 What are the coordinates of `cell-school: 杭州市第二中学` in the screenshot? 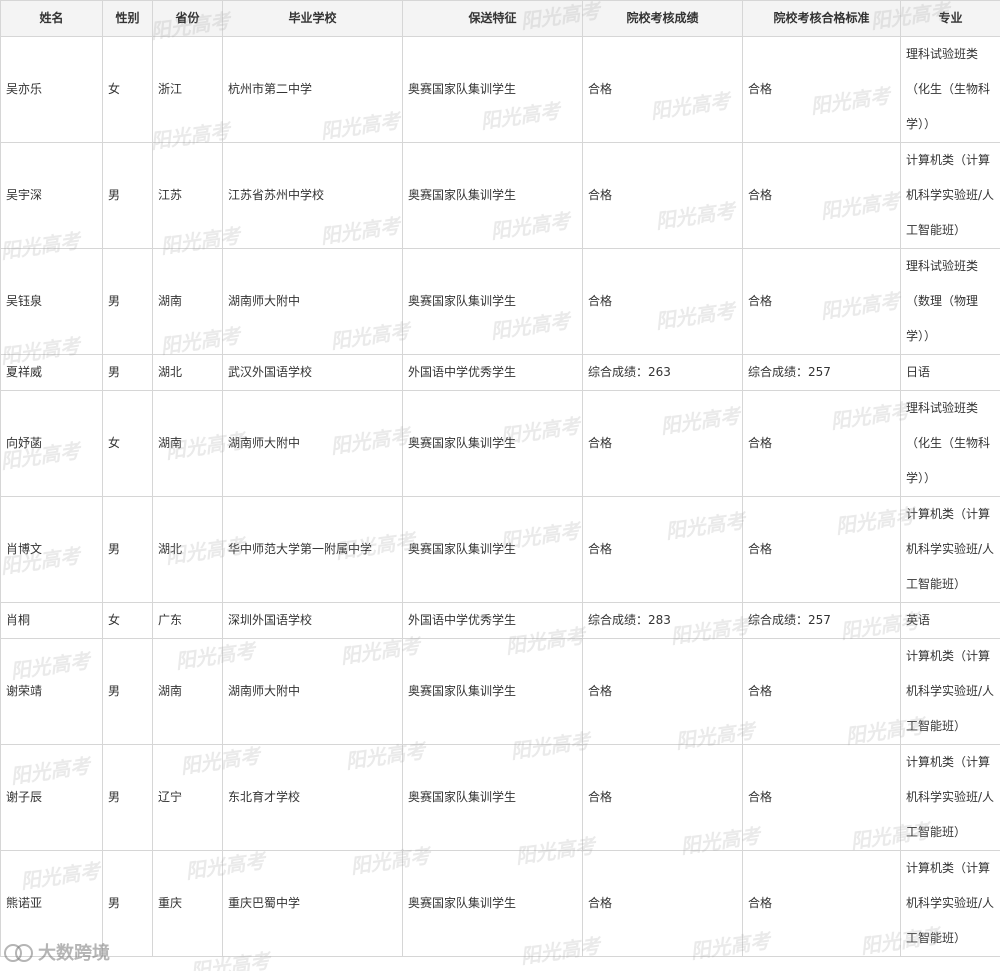 It's located at (312, 89).